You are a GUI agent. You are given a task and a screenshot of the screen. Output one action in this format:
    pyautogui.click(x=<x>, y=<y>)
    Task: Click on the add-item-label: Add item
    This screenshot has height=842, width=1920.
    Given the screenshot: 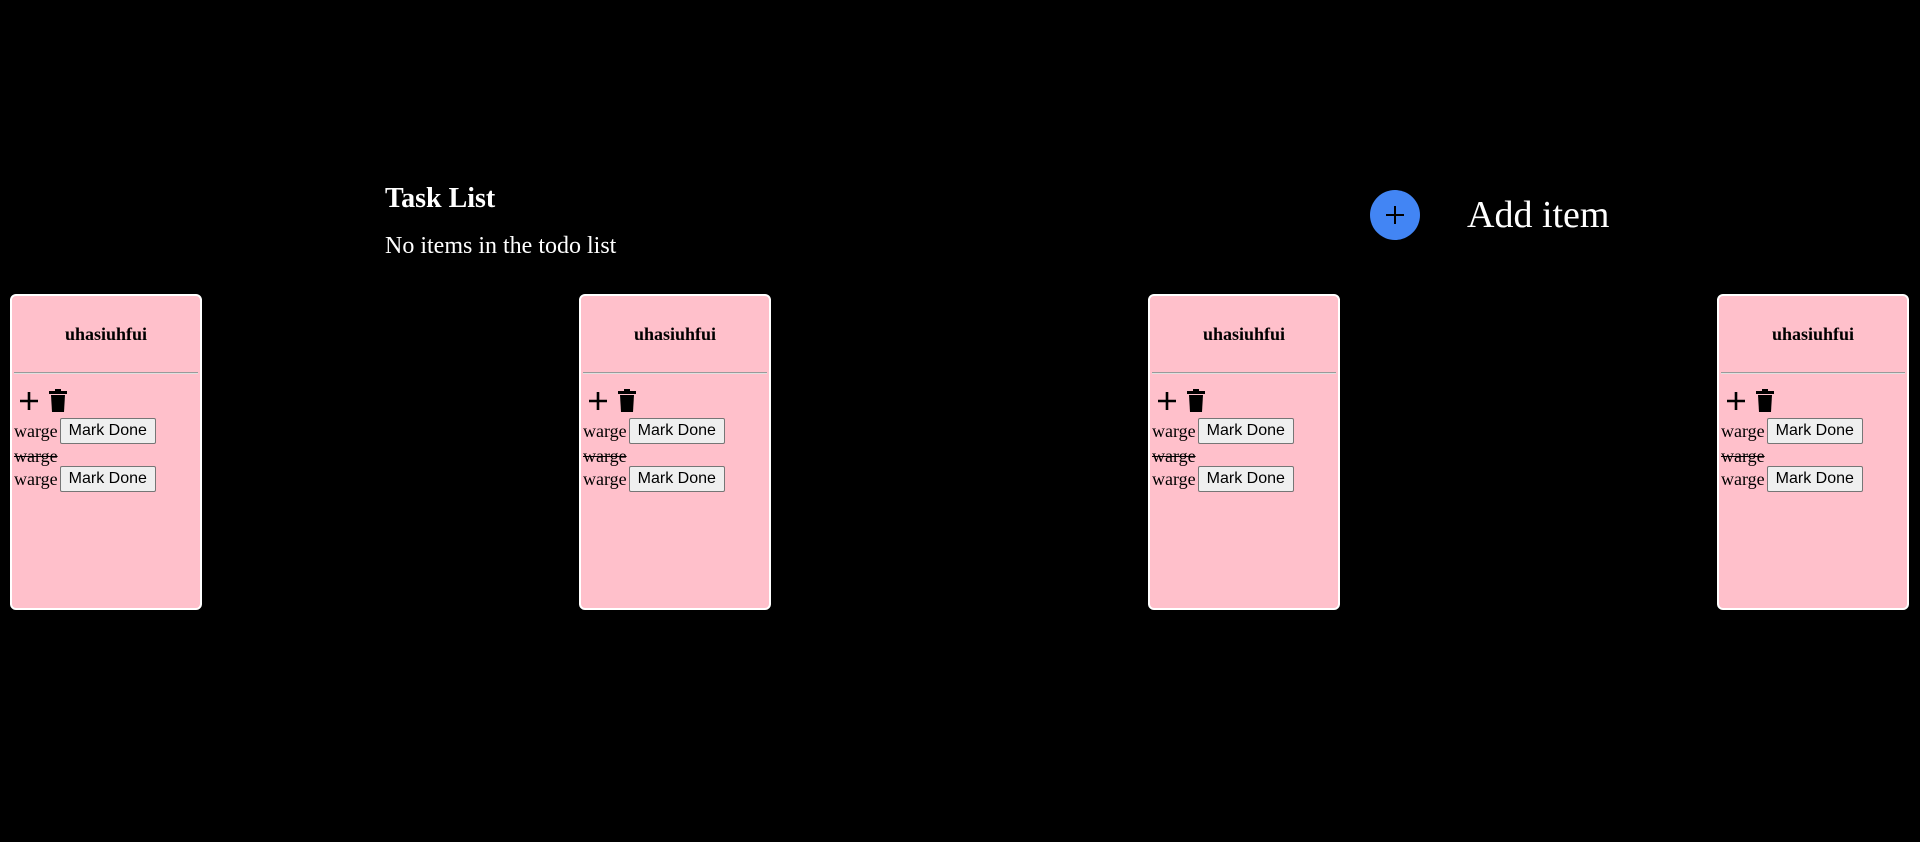 What is the action you would take?
    pyautogui.click(x=1538, y=215)
    